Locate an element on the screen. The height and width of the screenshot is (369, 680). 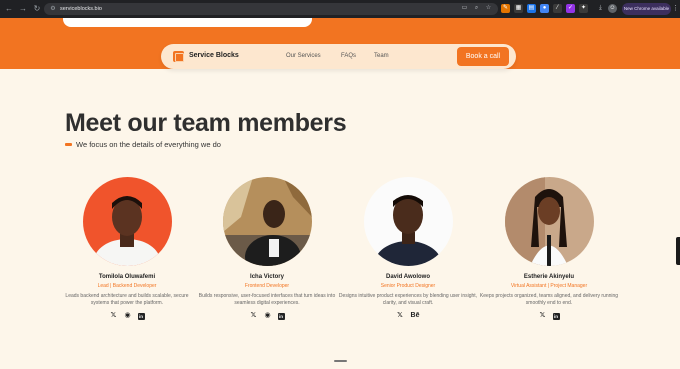
member-name: Icha Victory is located at coordinates (267, 277).